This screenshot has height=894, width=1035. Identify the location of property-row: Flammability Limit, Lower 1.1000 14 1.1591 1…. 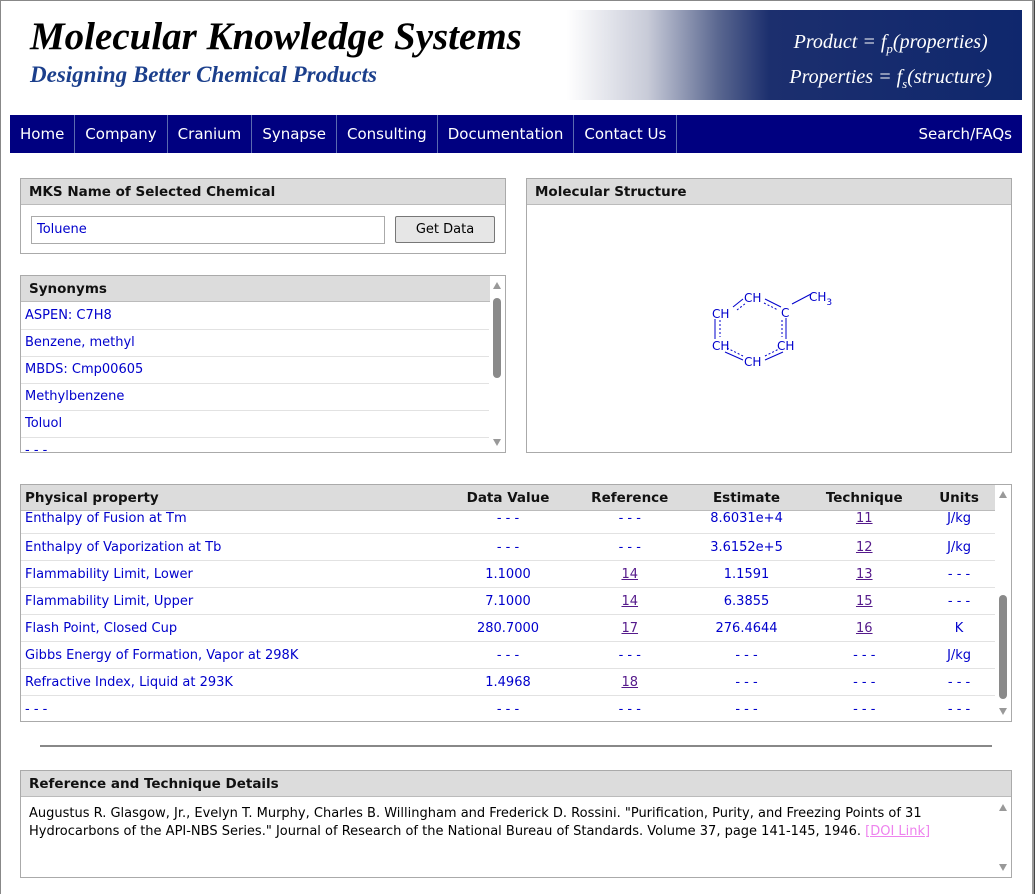
(508, 574).